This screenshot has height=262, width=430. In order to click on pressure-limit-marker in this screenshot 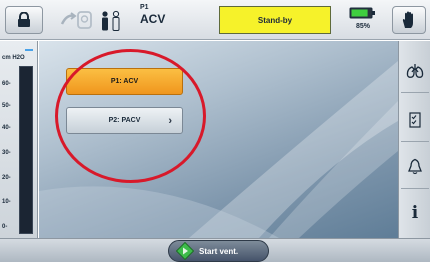, I will do `click(29, 50)`.